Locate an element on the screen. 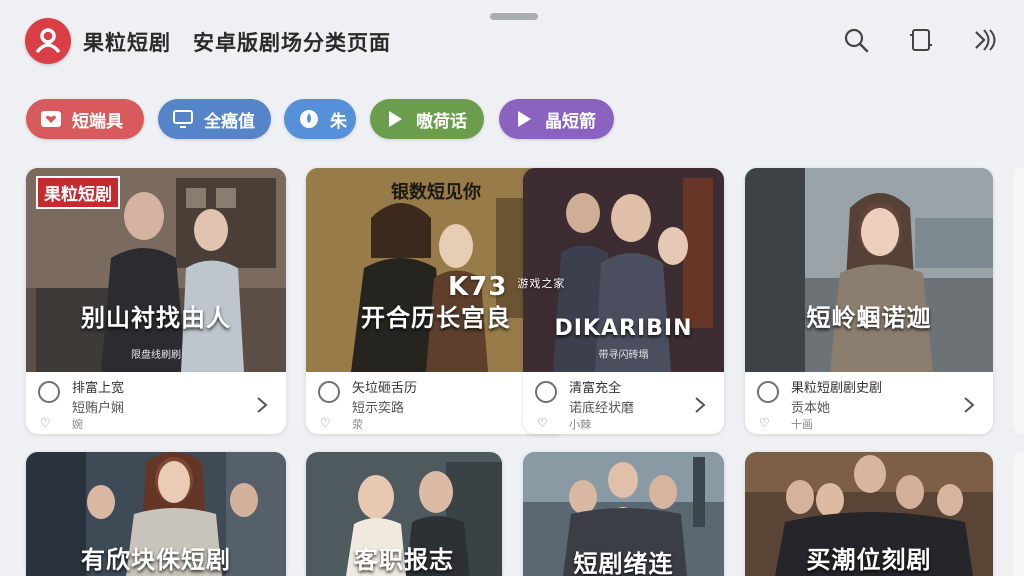 This screenshot has width=1024, height=576. drama-card: 买潮位刻剧 is located at coordinates (869, 514).